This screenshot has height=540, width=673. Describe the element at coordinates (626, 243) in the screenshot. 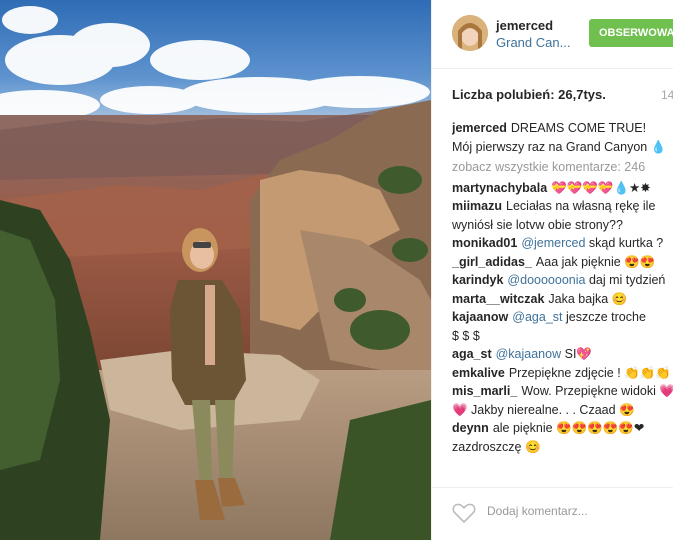

I see `comment-text: skąd kurtka ?` at that location.